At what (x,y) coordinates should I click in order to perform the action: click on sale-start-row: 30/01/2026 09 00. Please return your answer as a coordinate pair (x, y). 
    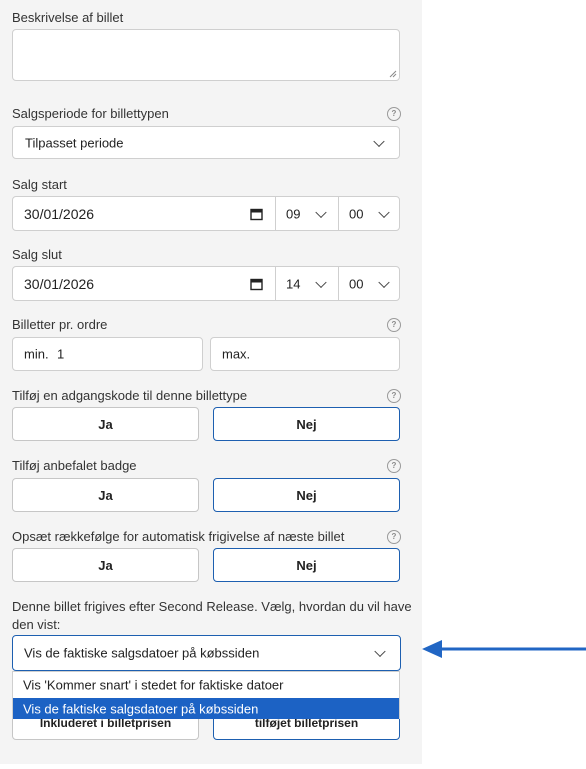
    Looking at the image, I should click on (206, 213).